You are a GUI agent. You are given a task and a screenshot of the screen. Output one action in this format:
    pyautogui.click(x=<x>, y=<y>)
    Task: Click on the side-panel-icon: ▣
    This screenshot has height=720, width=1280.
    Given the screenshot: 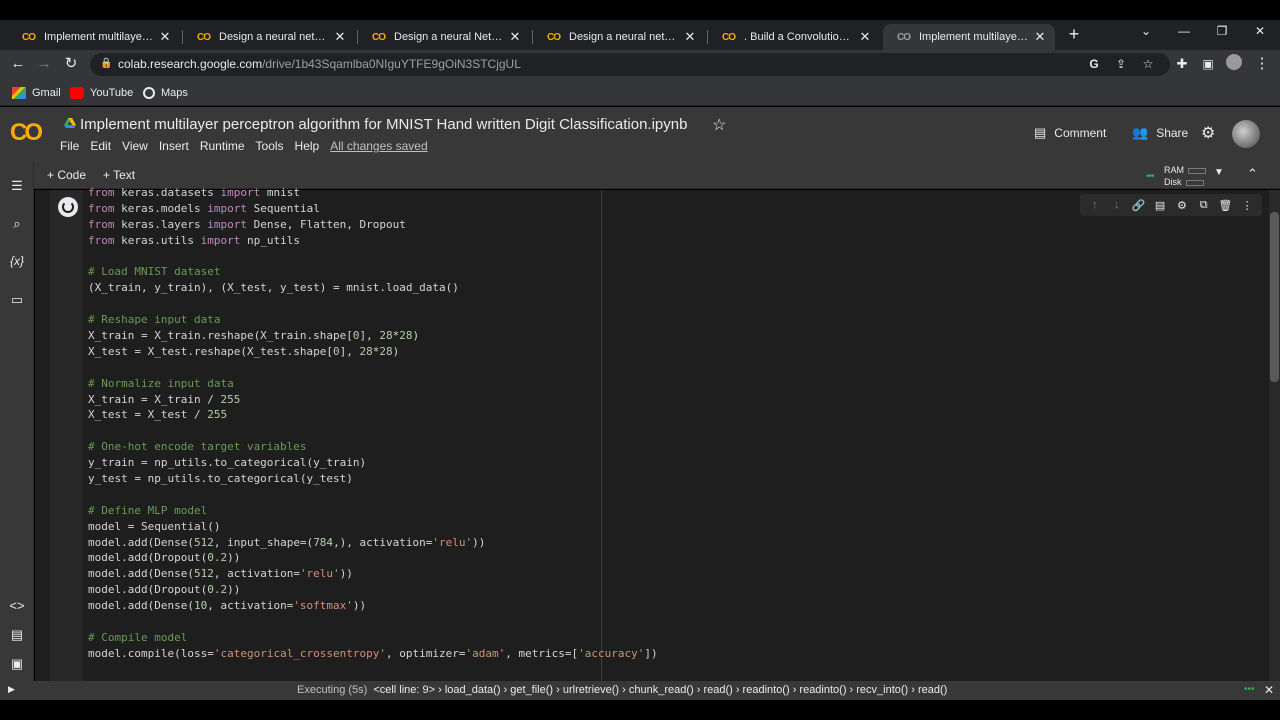 What is the action you would take?
    pyautogui.click(x=1208, y=64)
    